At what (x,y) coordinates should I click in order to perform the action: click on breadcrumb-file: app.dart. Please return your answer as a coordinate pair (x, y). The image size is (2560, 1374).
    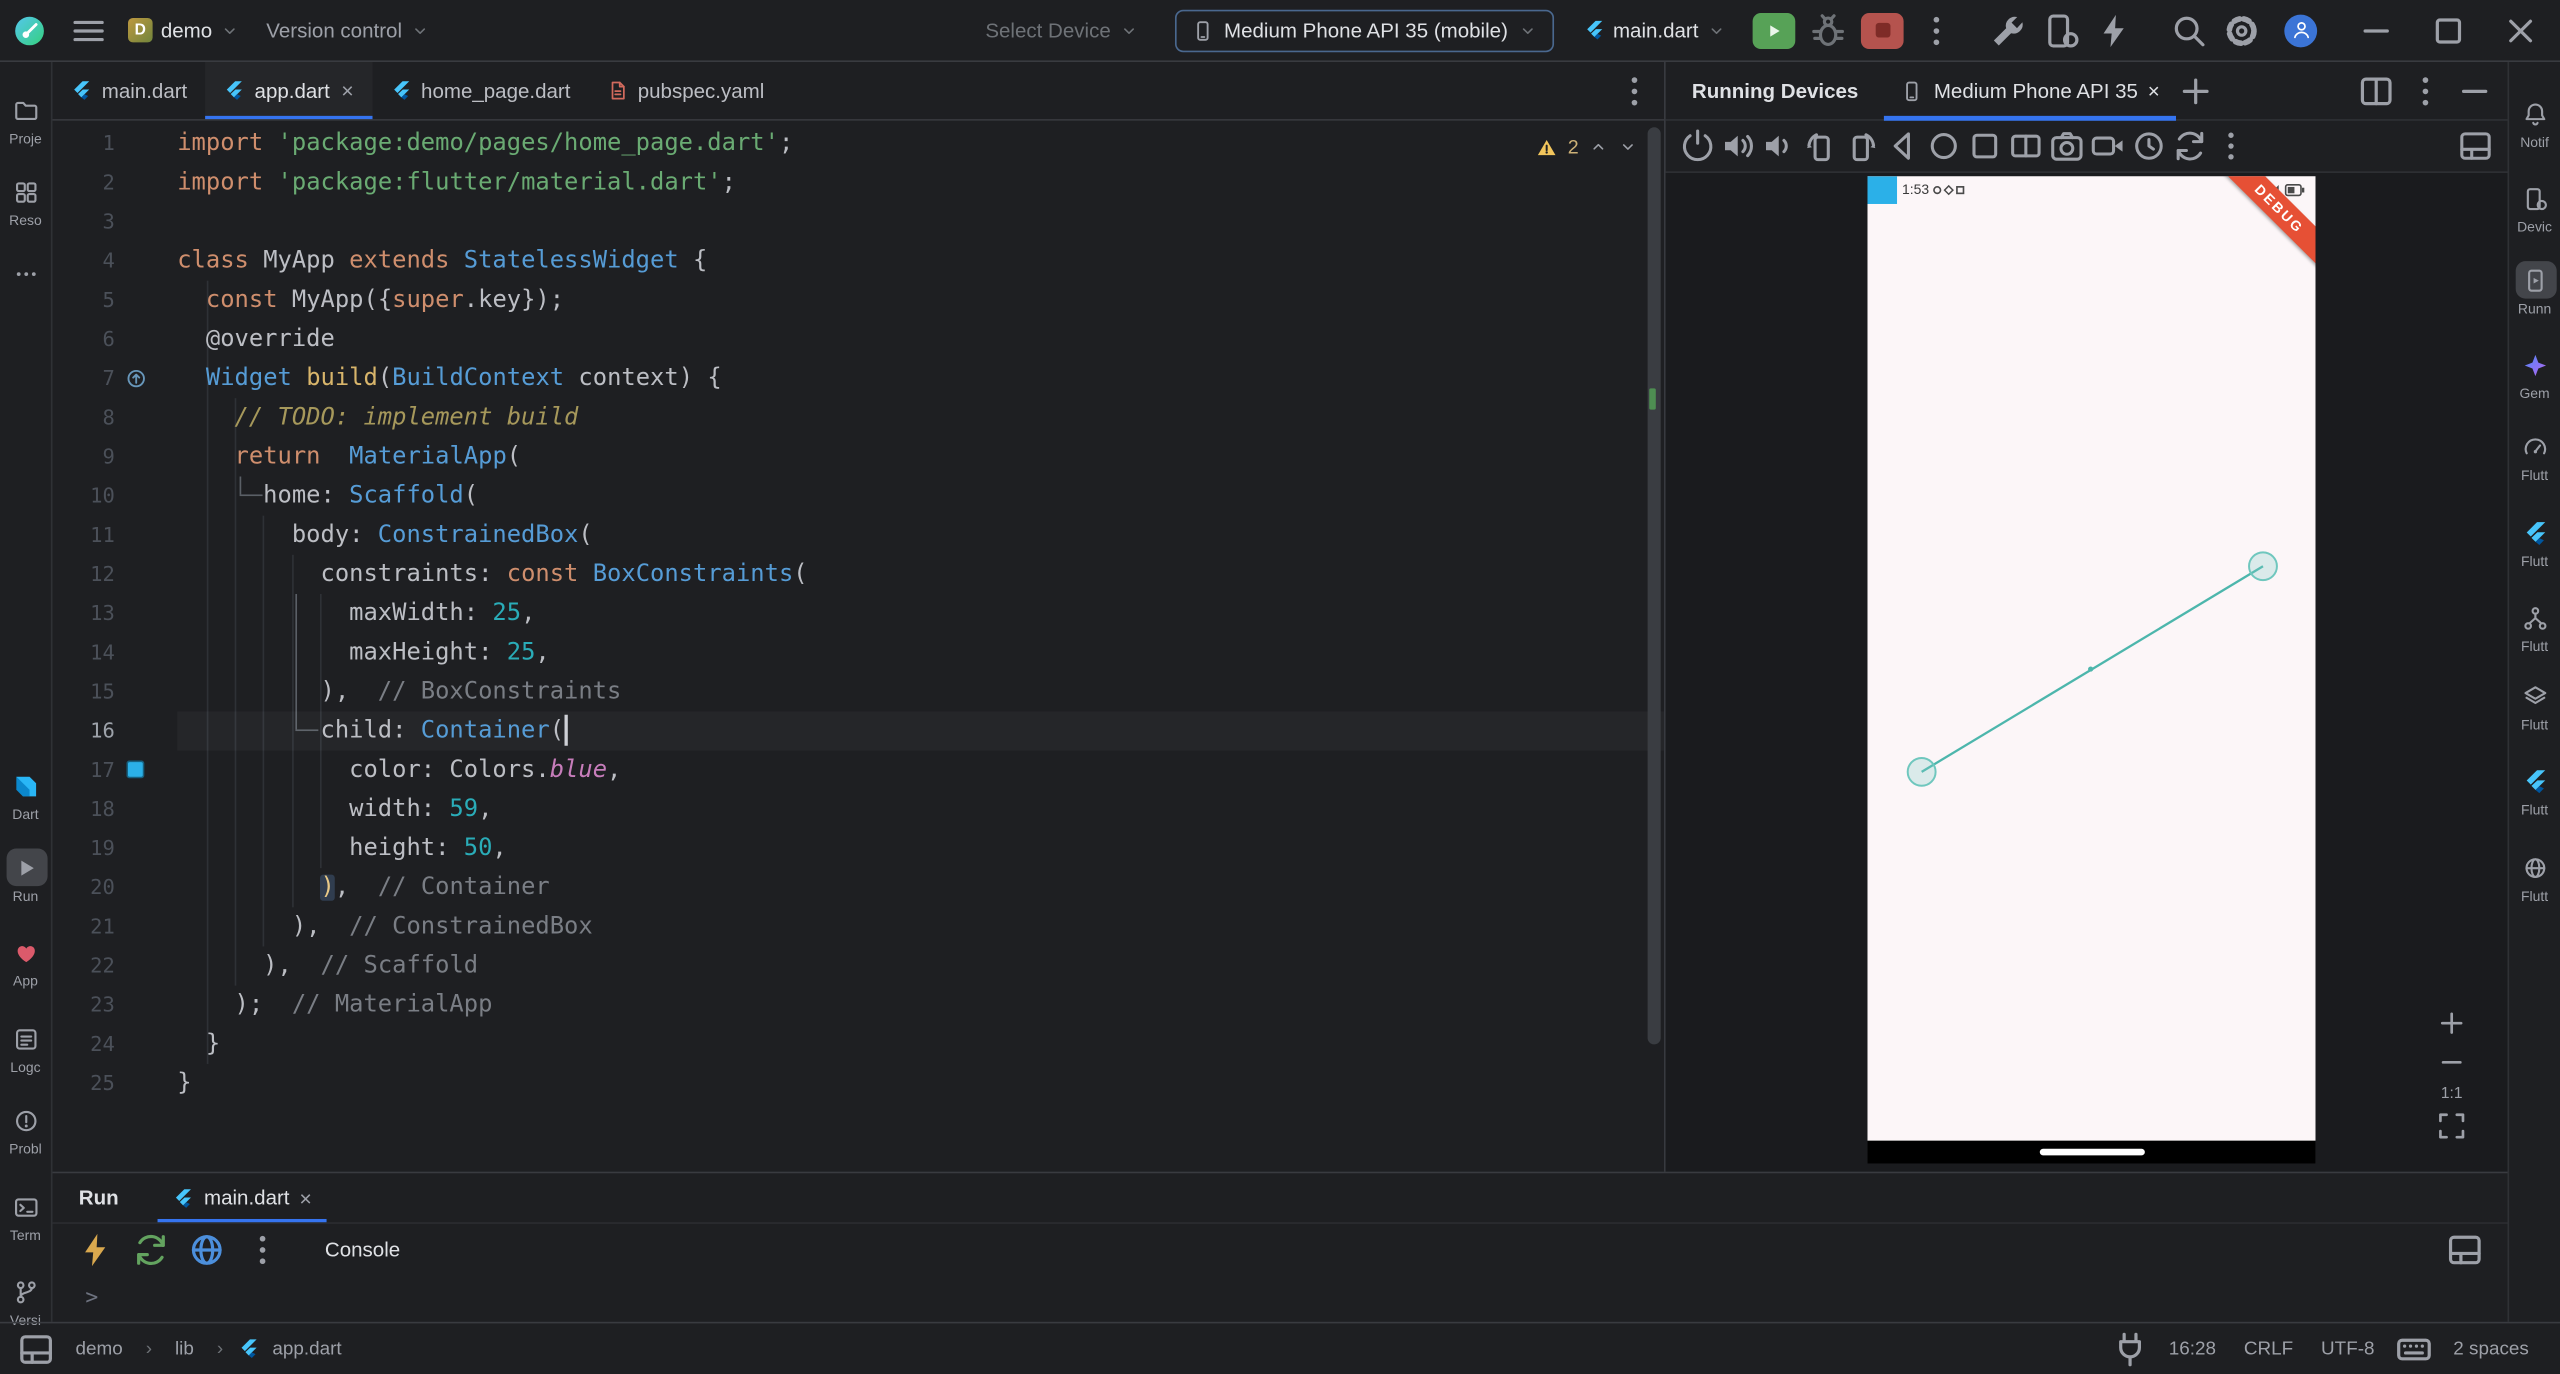
    Looking at the image, I should click on (307, 1349).